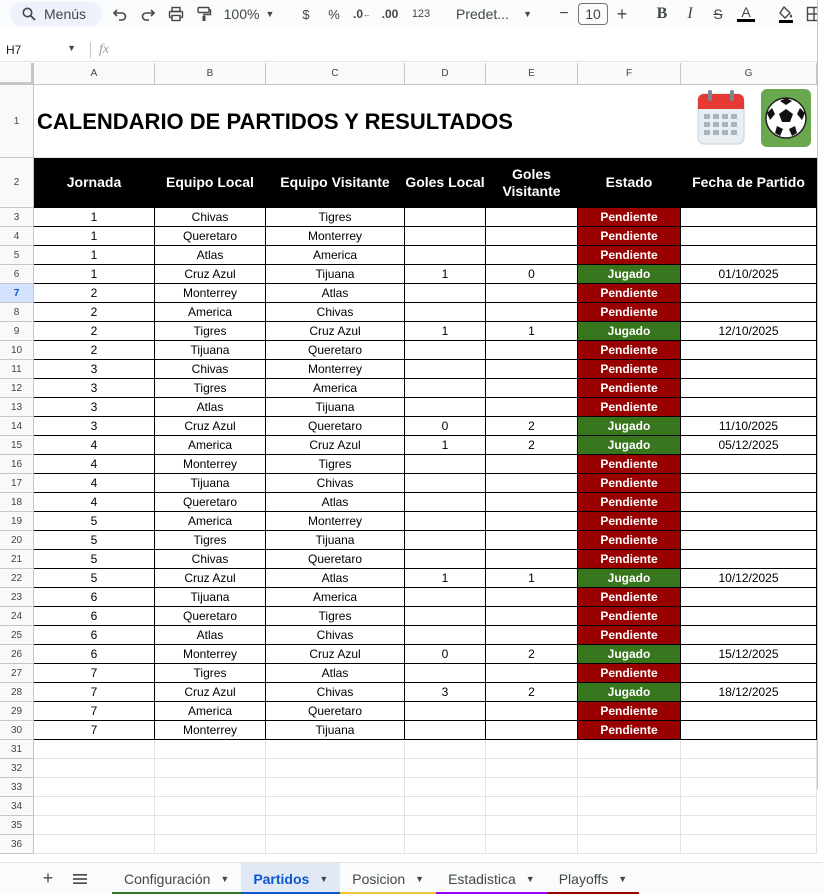 This screenshot has height=894, width=823. Describe the element at coordinates (445, 74) in the screenshot. I see `column-header-d: D` at that location.